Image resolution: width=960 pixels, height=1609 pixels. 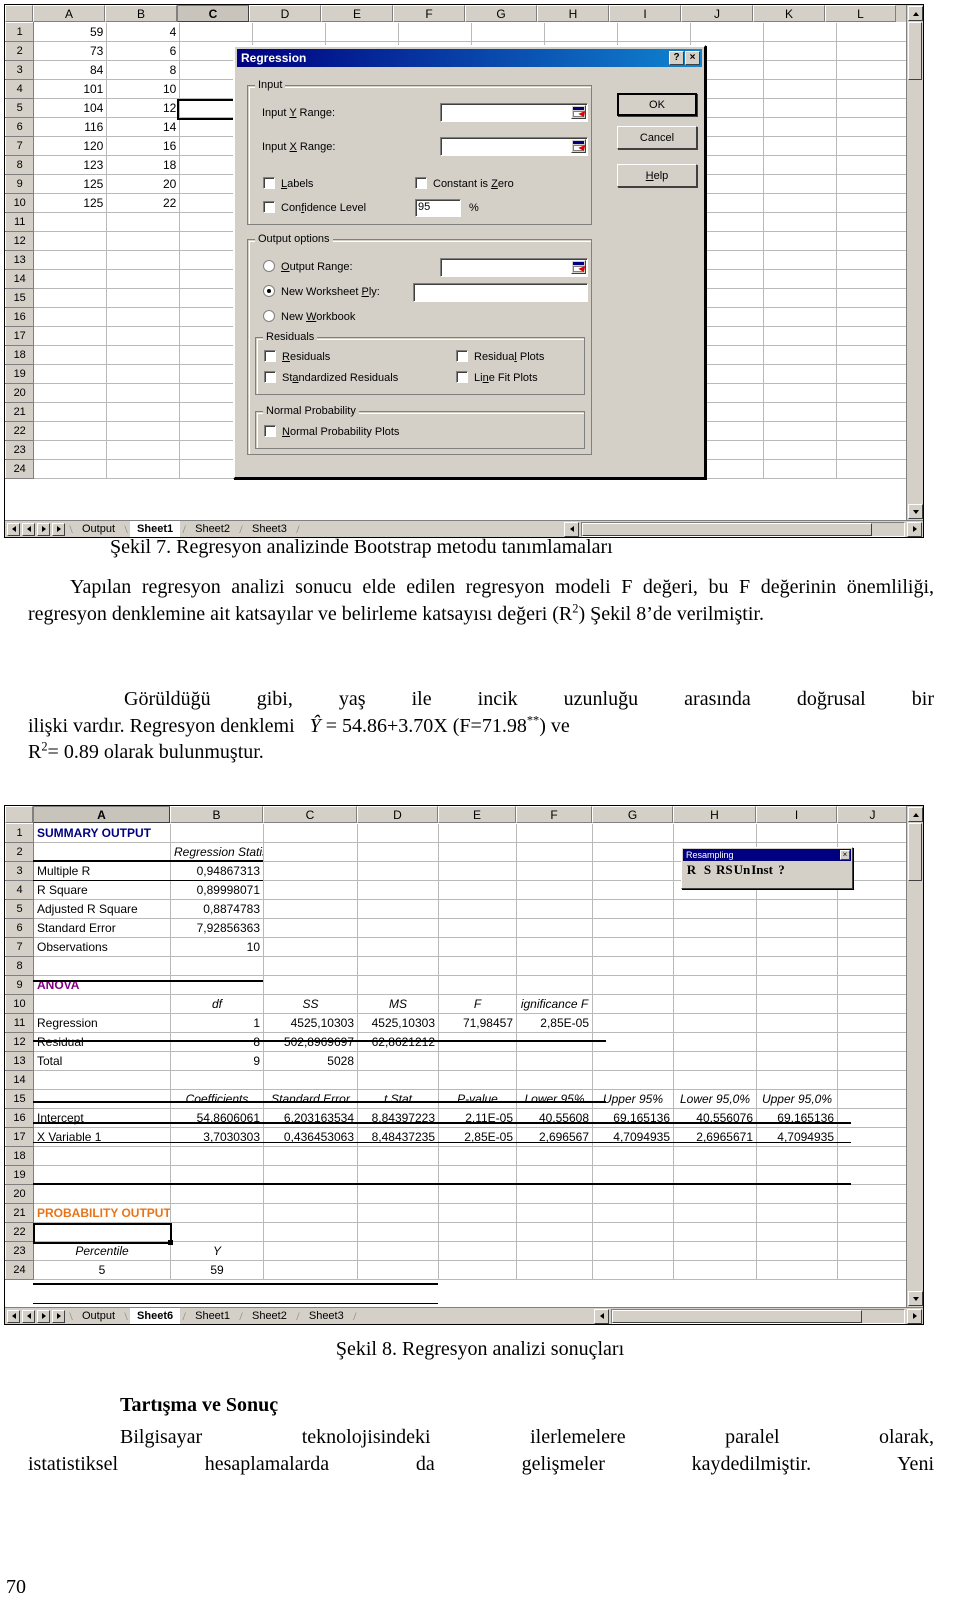 What do you see at coordinates (217, 1270) in the screenshot?
I see `cell: 59` at bounding box center [217, 1270].